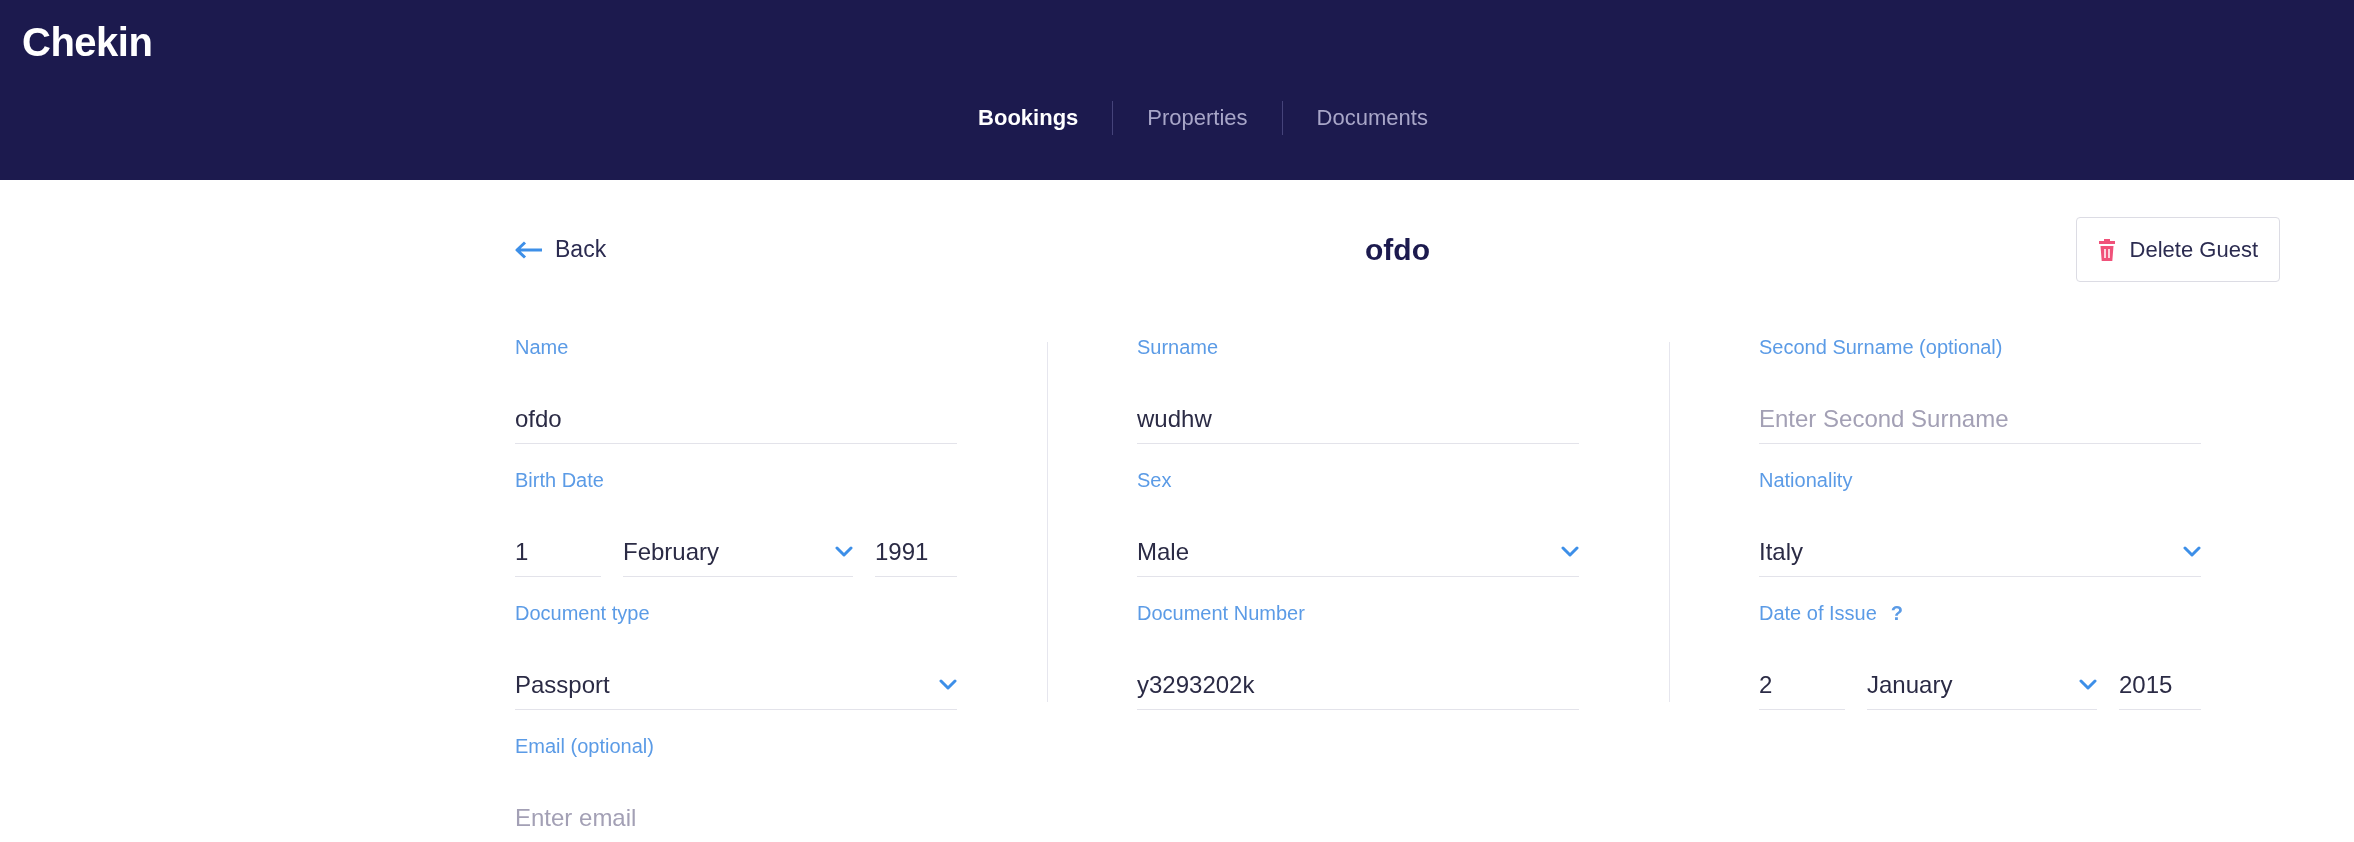 The image size is (2354, 842). What do you see at coordinates (1372, 118) in the screenshot?
I see `nav-tab: Documents` at bounding box center [1372, 118].